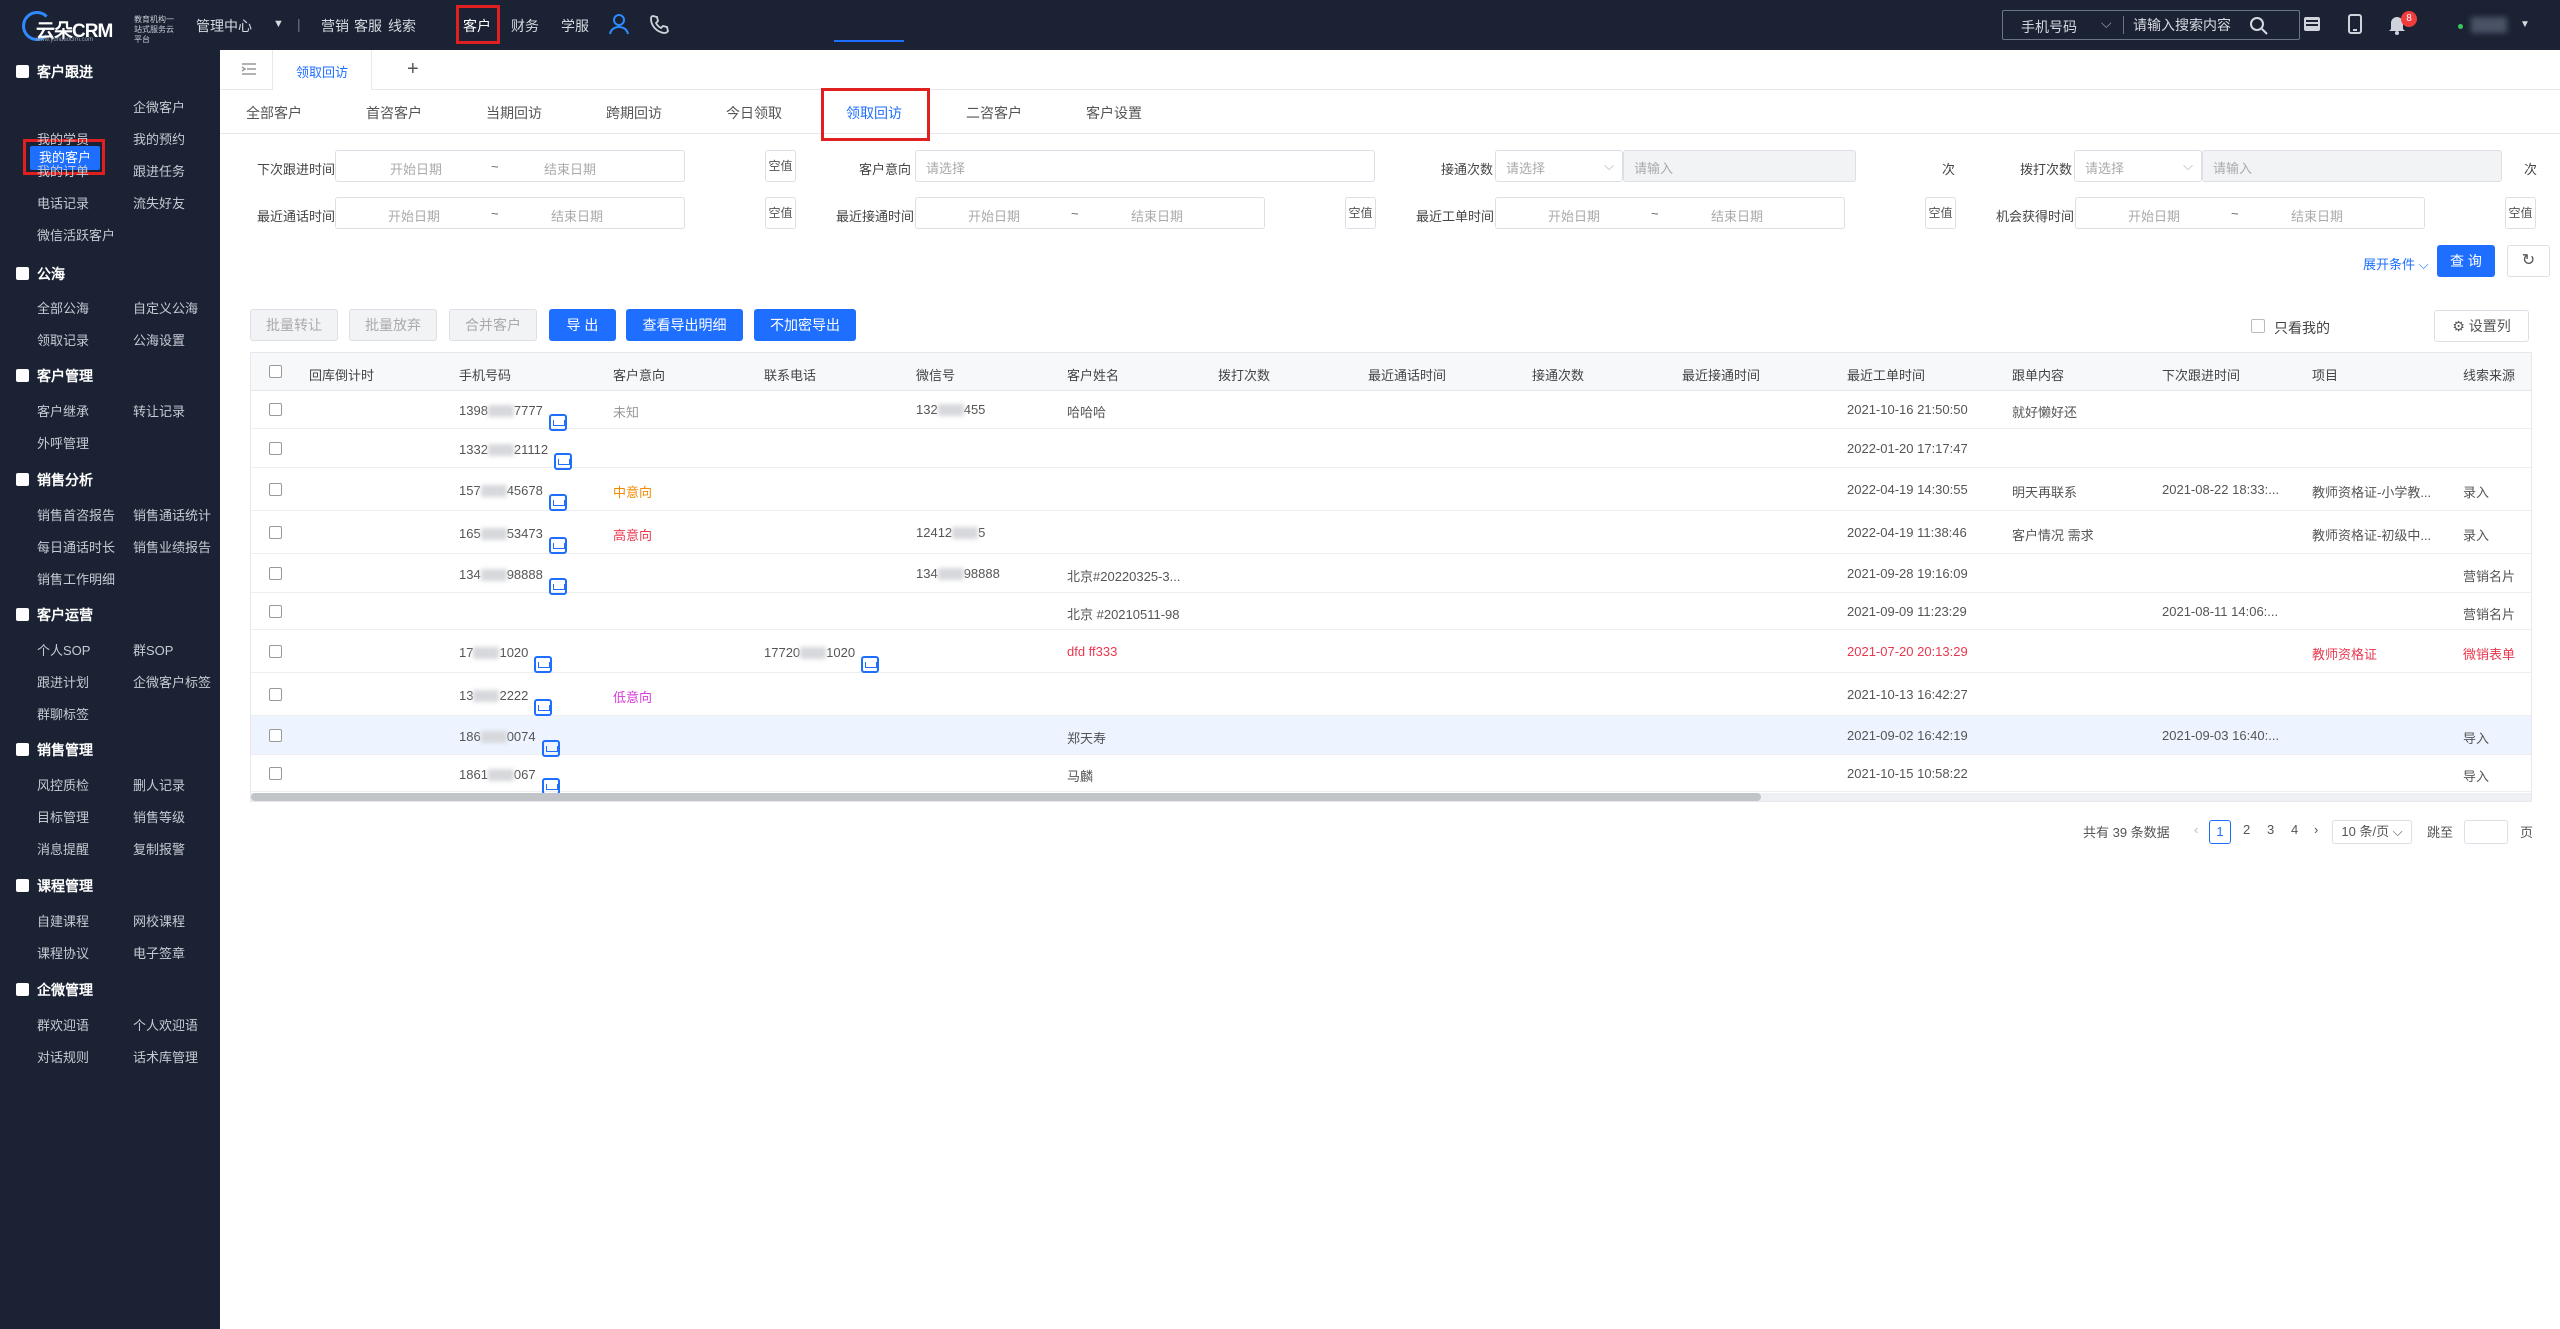 Image resolution: width=2560 pixels, height=1329 pixels. Describe the element at coordinates (2138, 166) in the screenshot. I see `dial-count-operator: 请选择 ⌵` at that location.